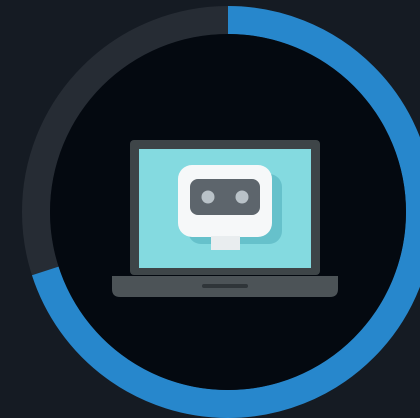 This screenshot has height=418, width=420. Describe the element at coordinates (242, 197) in the screenshot. I see `robot-eye-right` at that location.